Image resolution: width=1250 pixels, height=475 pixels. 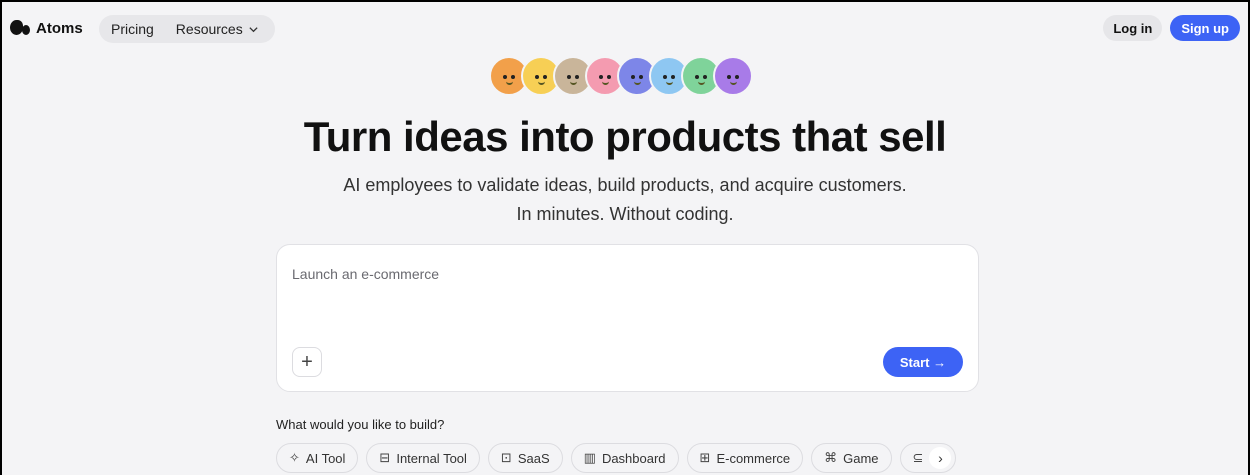 What do you see at coordinates (923, 362) in the screenshot?
I see `start-button: Start →` at bounding box center [923, 362].